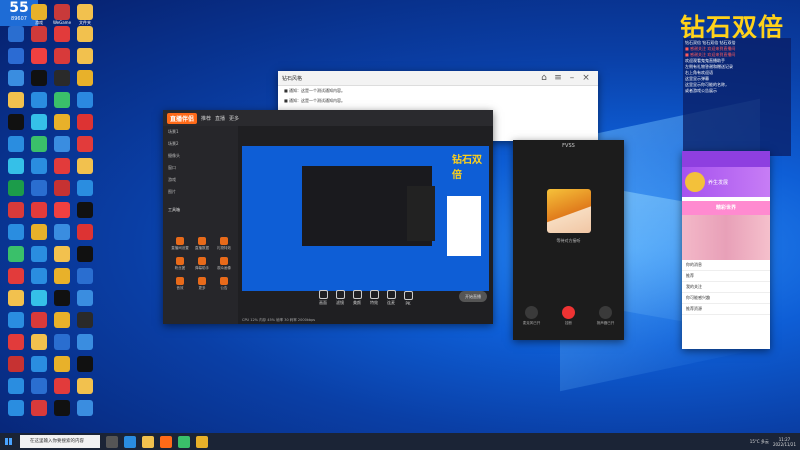 Image resolution: width=800 pixels, height=450 pixels. What do you see at coordinates (467, 168) in the screenshot?
I see `preview-overlay-title: 钻石双倍` at bounding box center [467, 168].